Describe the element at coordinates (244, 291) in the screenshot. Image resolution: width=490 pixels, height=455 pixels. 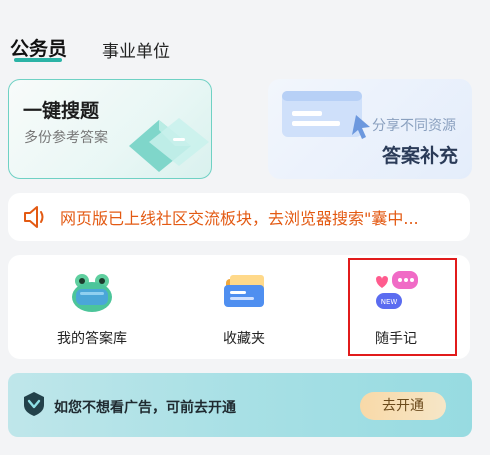
I see `folder-icon` at that location.